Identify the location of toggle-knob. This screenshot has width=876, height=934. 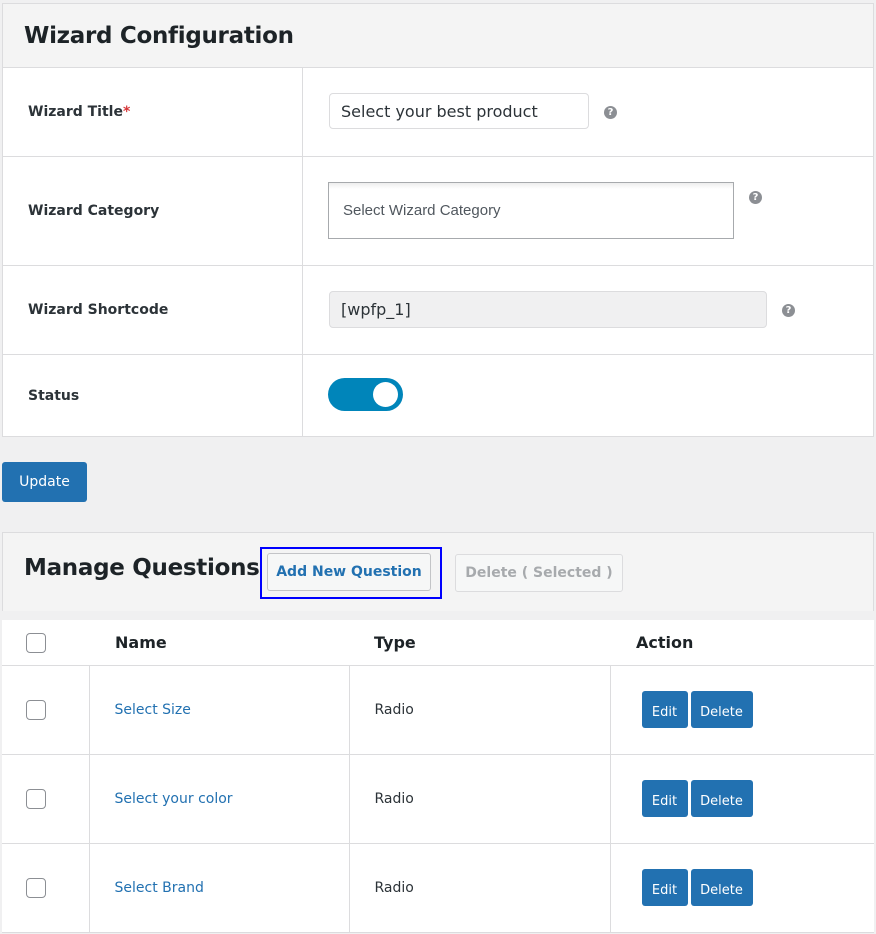
(385, 394).